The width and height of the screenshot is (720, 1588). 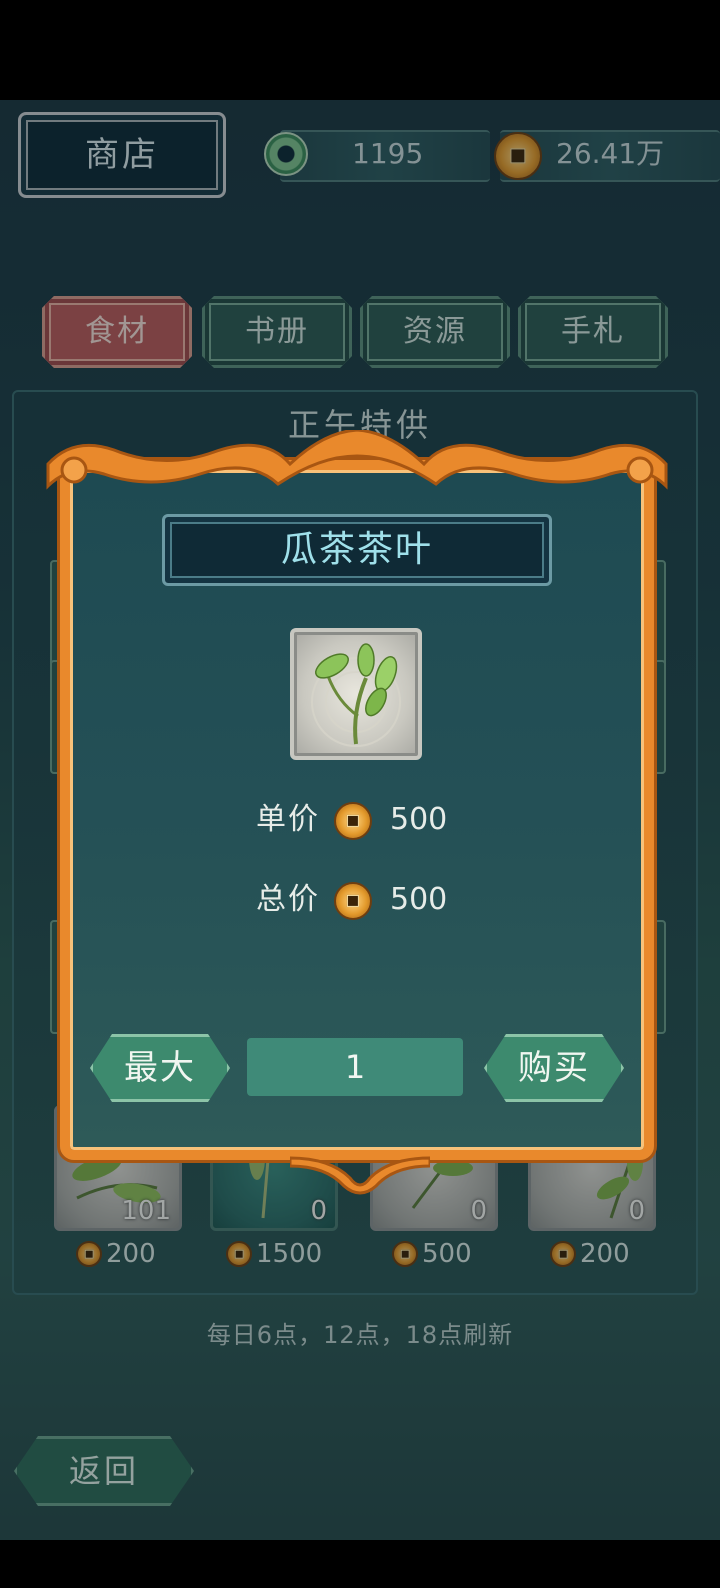 I want to click on max-quantity-button: 最大, so click(x=160, y=1068).